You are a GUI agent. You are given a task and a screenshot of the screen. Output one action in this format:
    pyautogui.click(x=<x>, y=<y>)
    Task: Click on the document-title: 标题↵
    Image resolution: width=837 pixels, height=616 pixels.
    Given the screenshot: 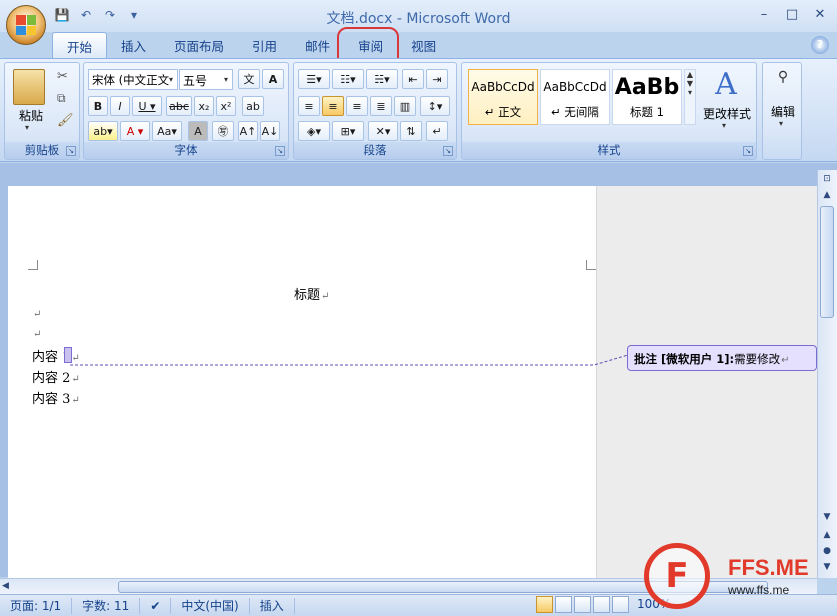 What is the action you would take?
    pyautogui.click(x=311, y=293)
    